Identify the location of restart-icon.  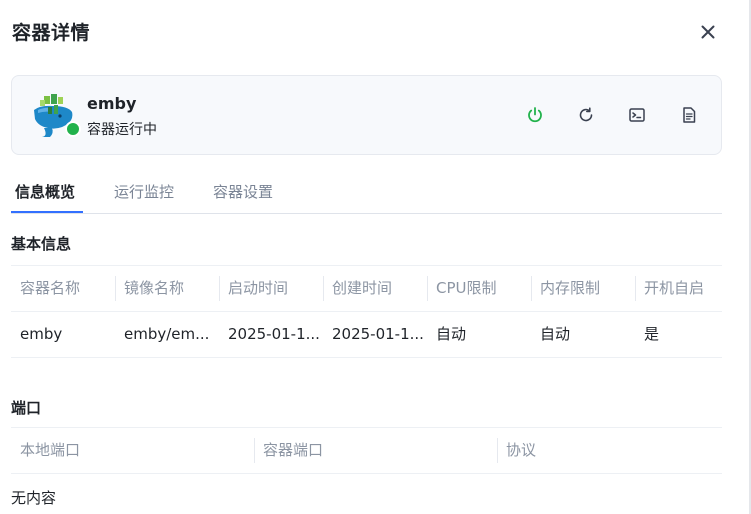
(586, 114).